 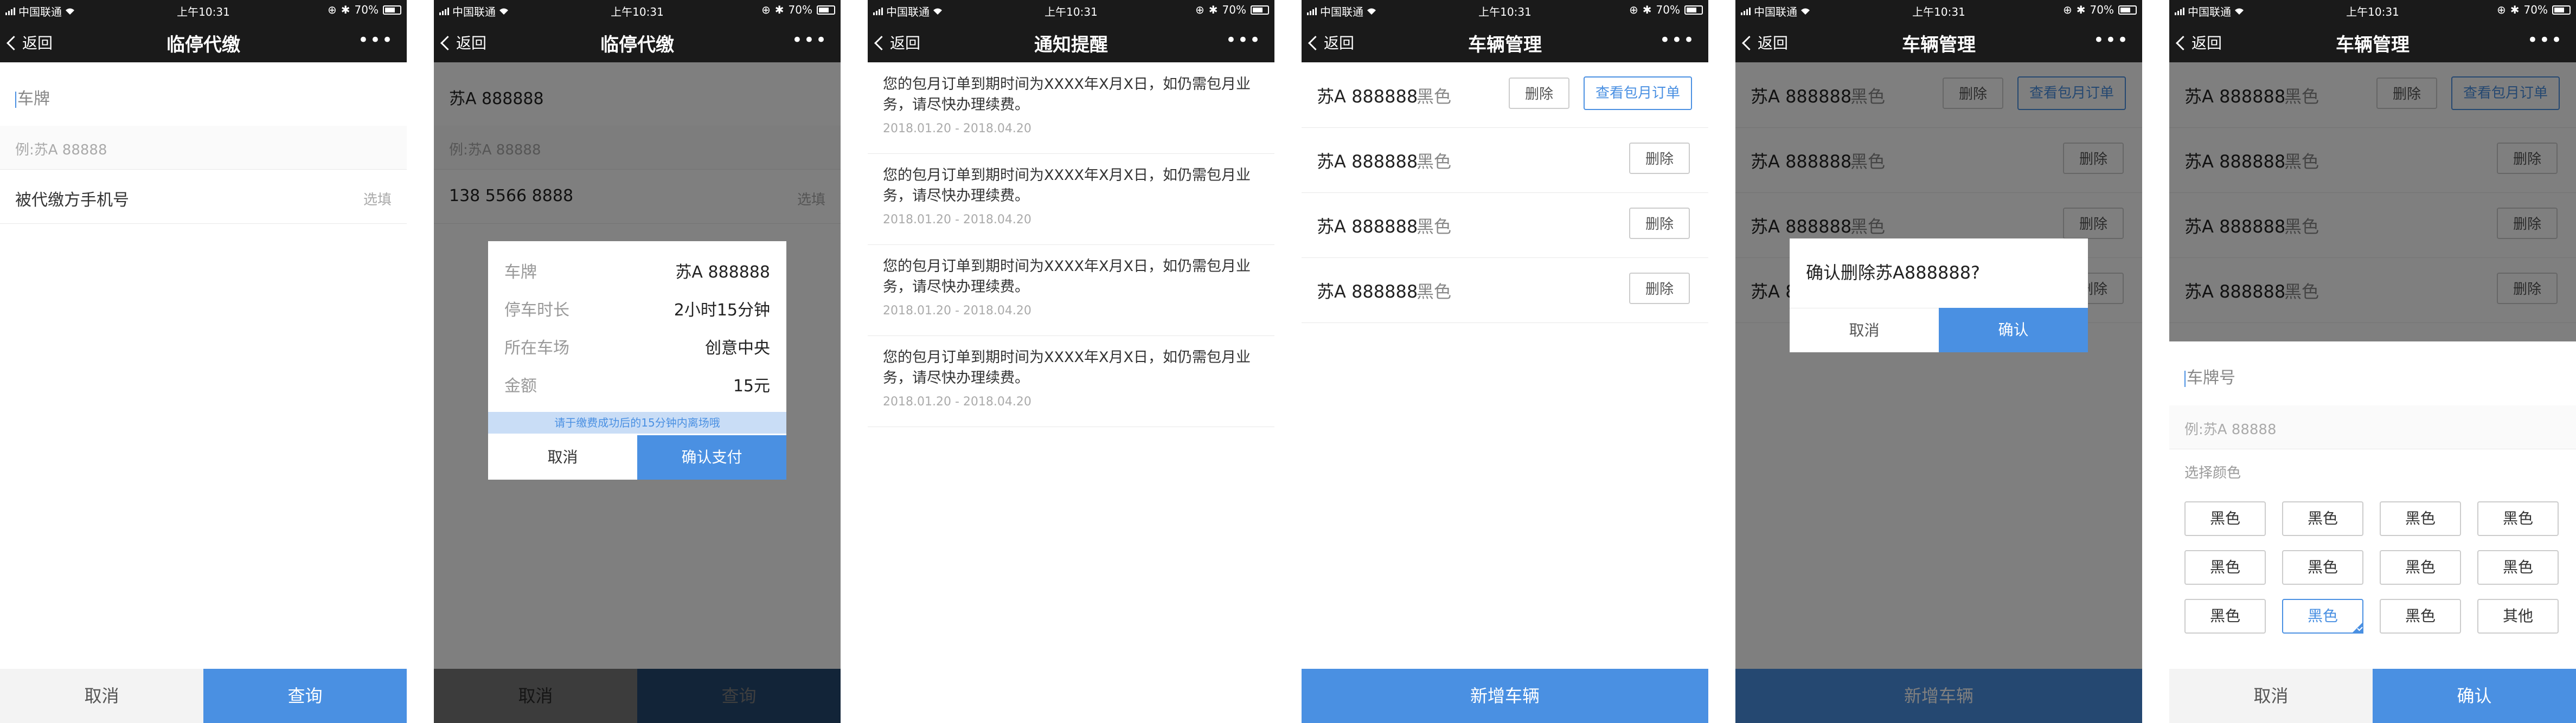 I want to click on plate-input: 车牌, so click(x=32, y=97).